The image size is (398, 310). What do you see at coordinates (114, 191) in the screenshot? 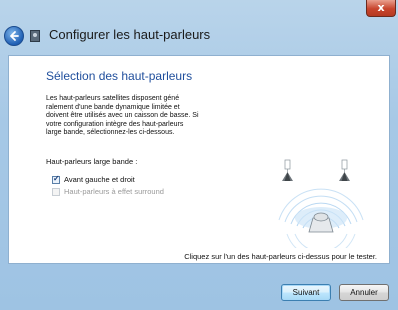
I see `checkbox-label-disabled: Haut-parleurs à effet surround` at bounding box center [114, 191].